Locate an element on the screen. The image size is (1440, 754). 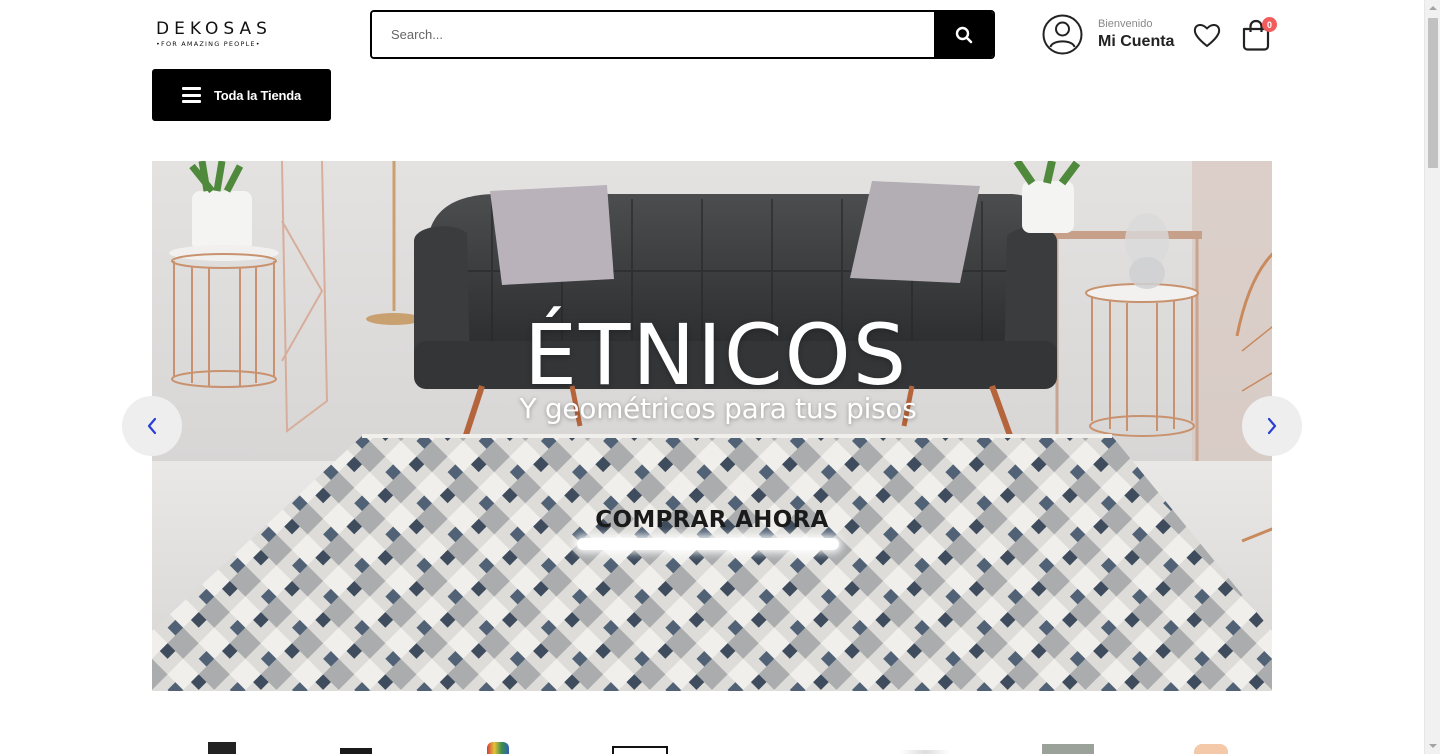
heart-icon is located at coordinates (1207, 35).